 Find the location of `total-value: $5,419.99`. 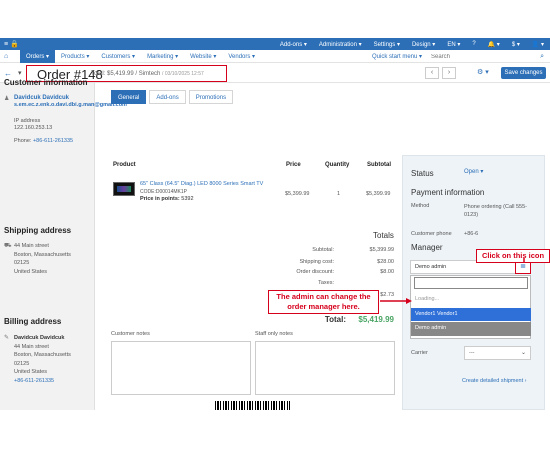

total-value: $5,419.99 is located at coordinates (376, 319).